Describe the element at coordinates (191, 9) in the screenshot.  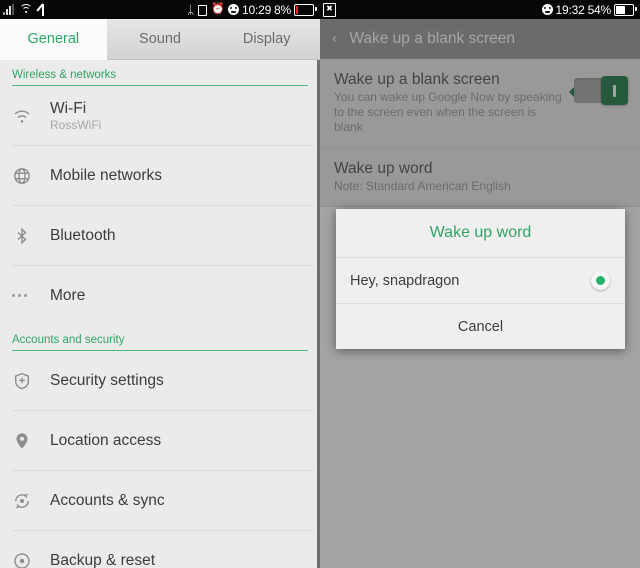
I see `bluetooth-icon: ᛦ` at that location.